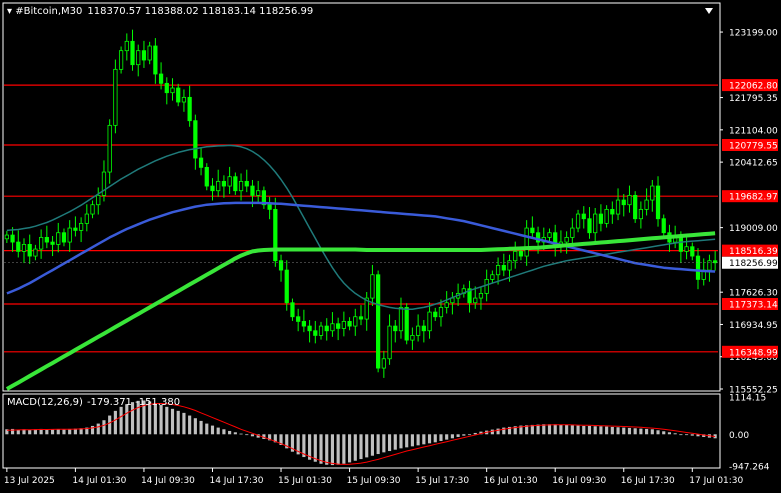  What do you see at coordinates (29, 481) in the screenshot?
I see `time-tick-label: 13 Jul 2025` at bounding box center [29, 481].